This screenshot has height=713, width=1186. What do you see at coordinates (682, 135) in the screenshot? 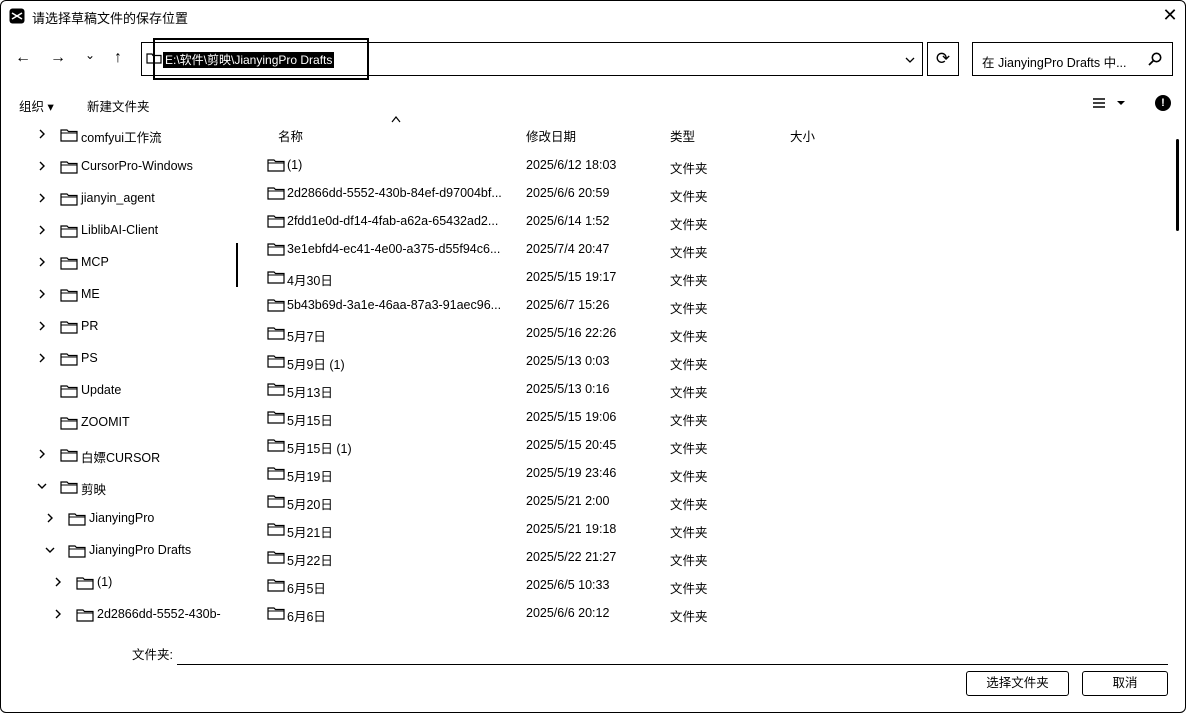
I see `column-header-type: 类型` at bounding box center [682, 135].